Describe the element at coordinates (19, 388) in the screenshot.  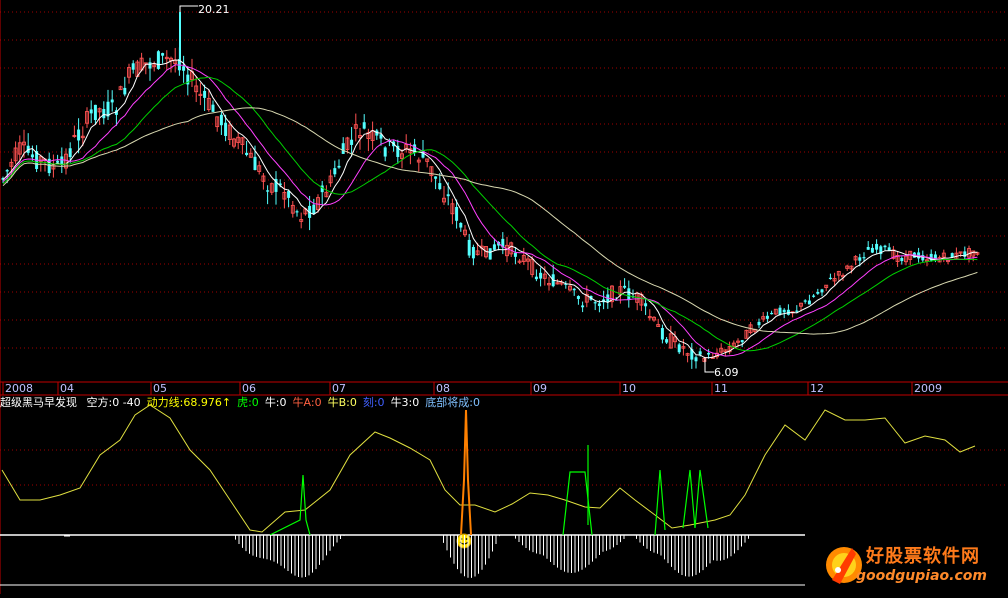
I see `axis-label-0: 2008` at that location.